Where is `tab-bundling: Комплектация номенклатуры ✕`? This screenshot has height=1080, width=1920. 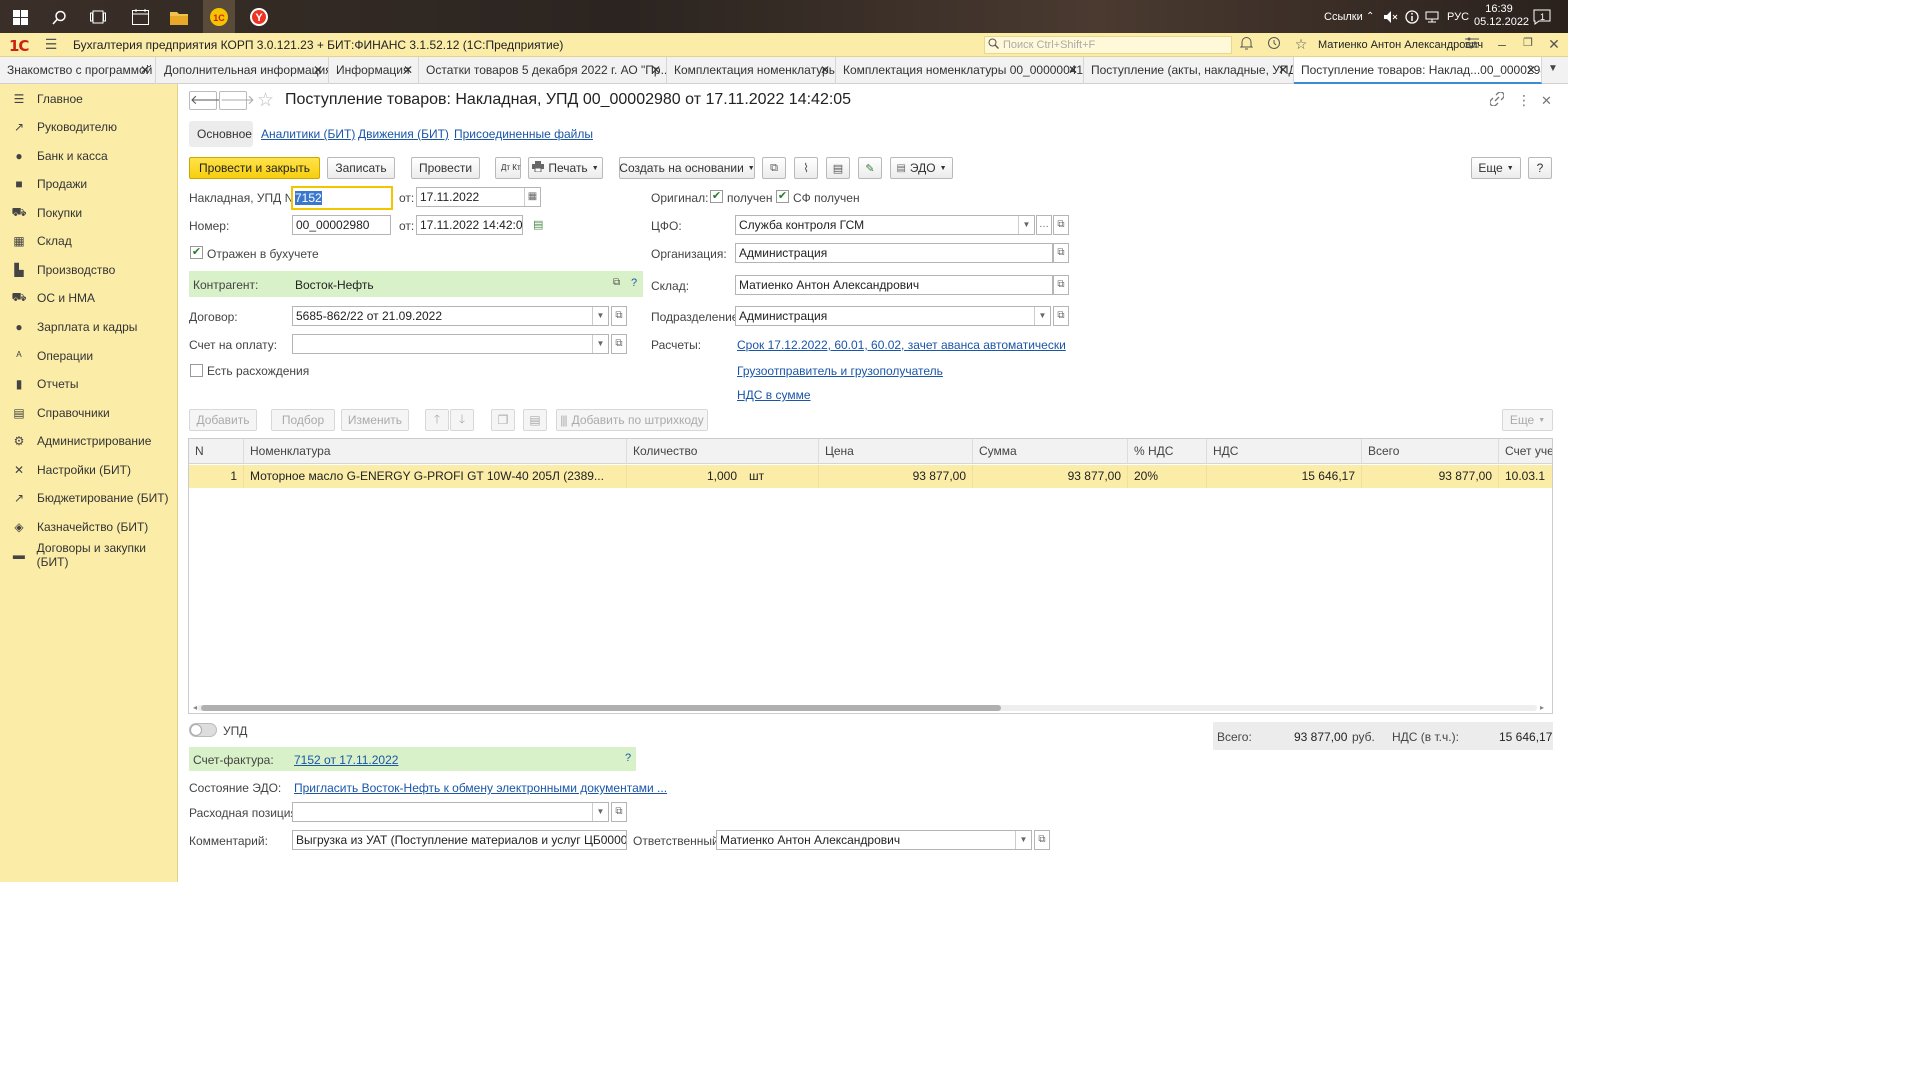
tab-bundling: Комплектация номенклатуры ✕ is located at coordinates (751, 70).